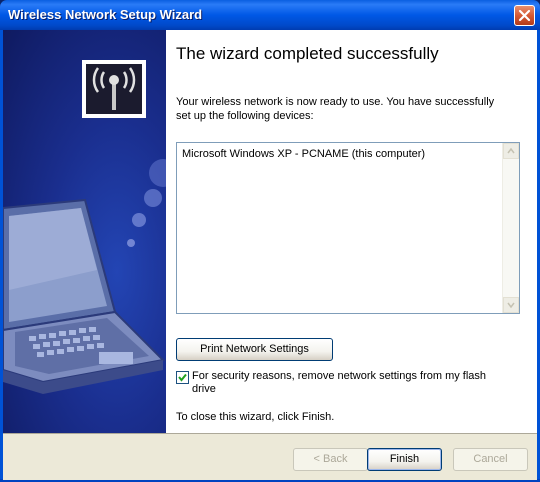 This screenshot has width=540, height=482. I want to click on checkmark-icon, so click(182, 377).